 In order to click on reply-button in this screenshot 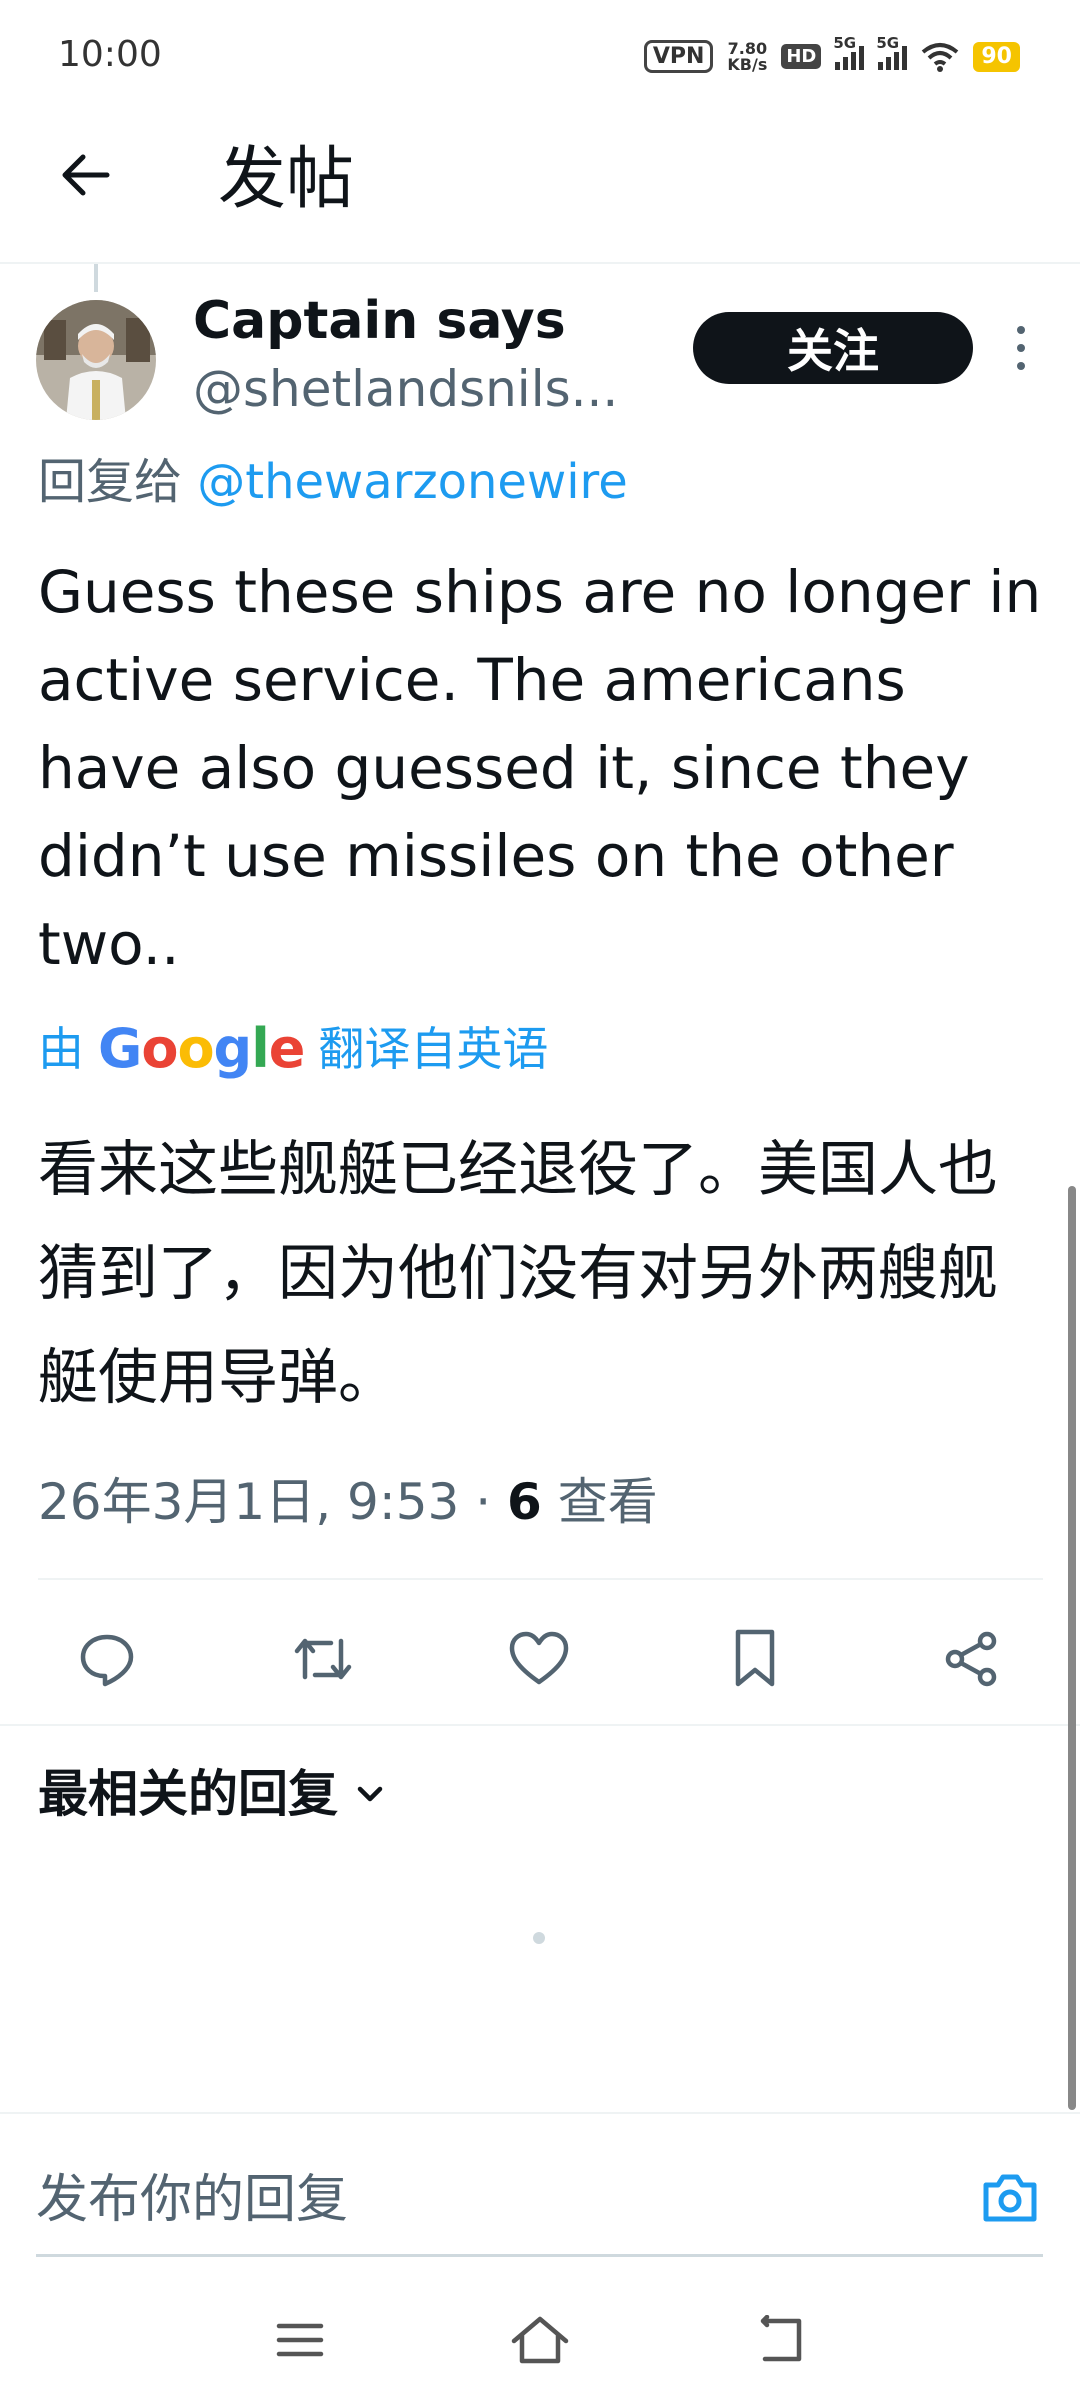, I will do `click(107, 1659)`.